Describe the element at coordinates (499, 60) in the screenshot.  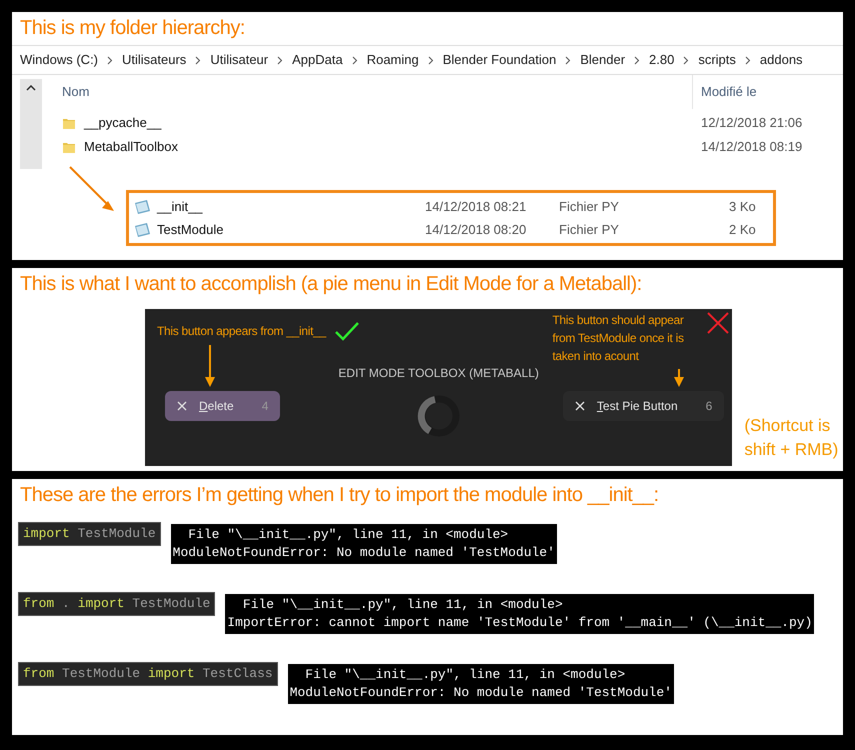
I see `breadcrumb-item: Blender Foundation` at that location.